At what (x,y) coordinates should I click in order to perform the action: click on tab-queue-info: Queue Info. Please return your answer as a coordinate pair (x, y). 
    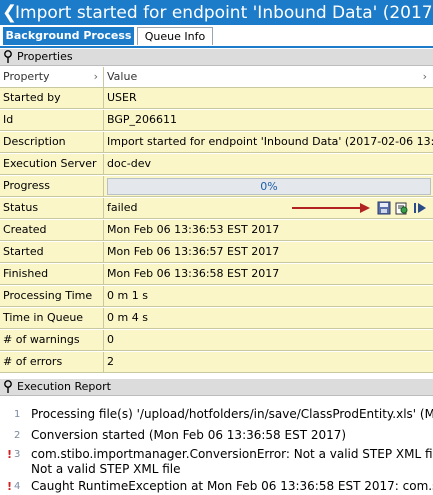
    Looking at the image, I should click on (175, 36).